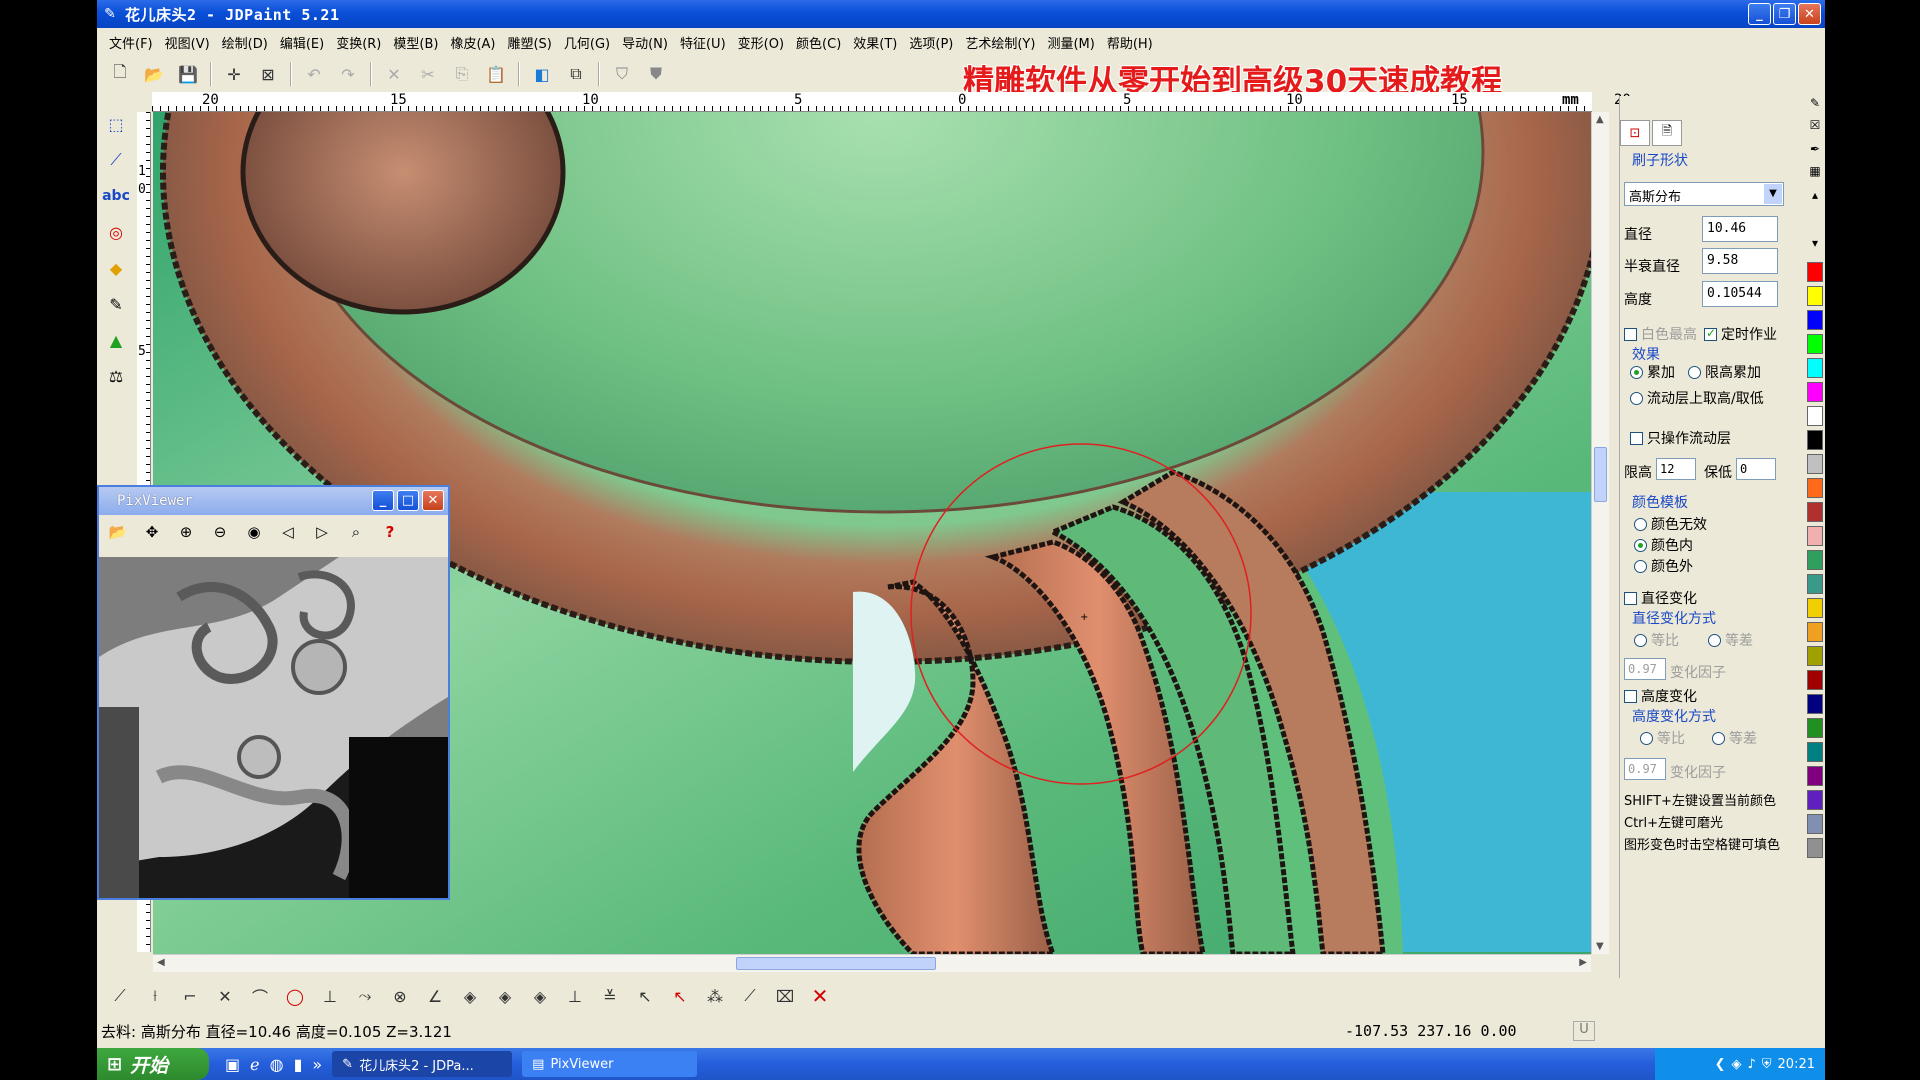  I want to click on scroll-right-icon: ▶, so click(1583, 962).